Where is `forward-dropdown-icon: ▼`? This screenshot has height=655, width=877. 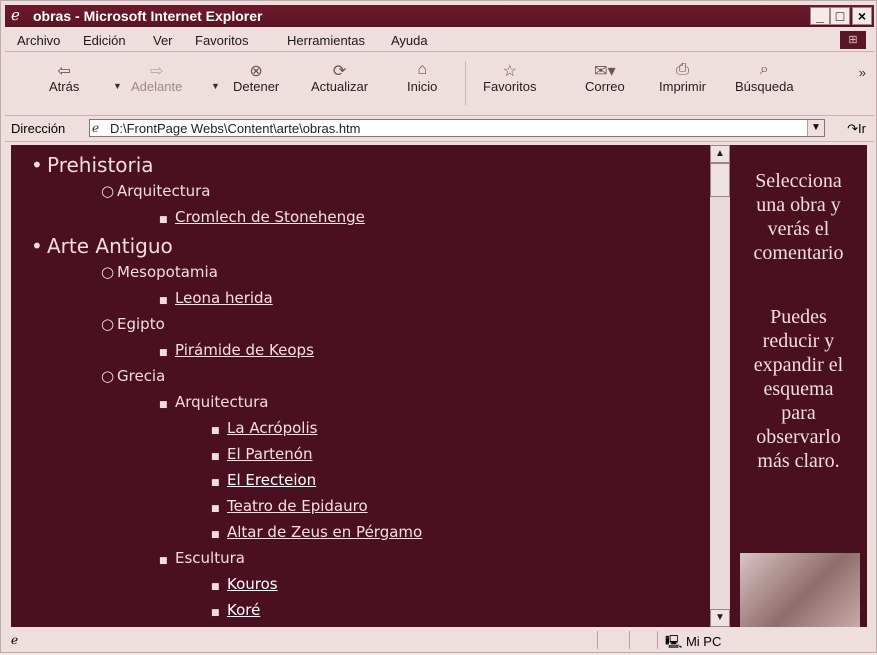
forward-dropdown-icon: ▼ is located at coordinates (215, 86).